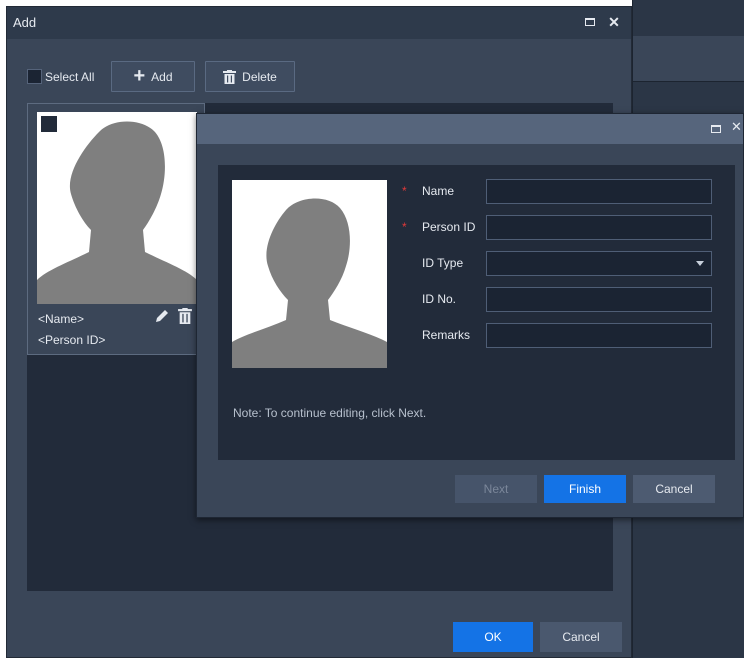 This screenshot has height=658, width=744. Describe the element at coordinates (330, 413) in the screenshot. I see `editing-note: Note: To continue editing, click Next.` at that location.